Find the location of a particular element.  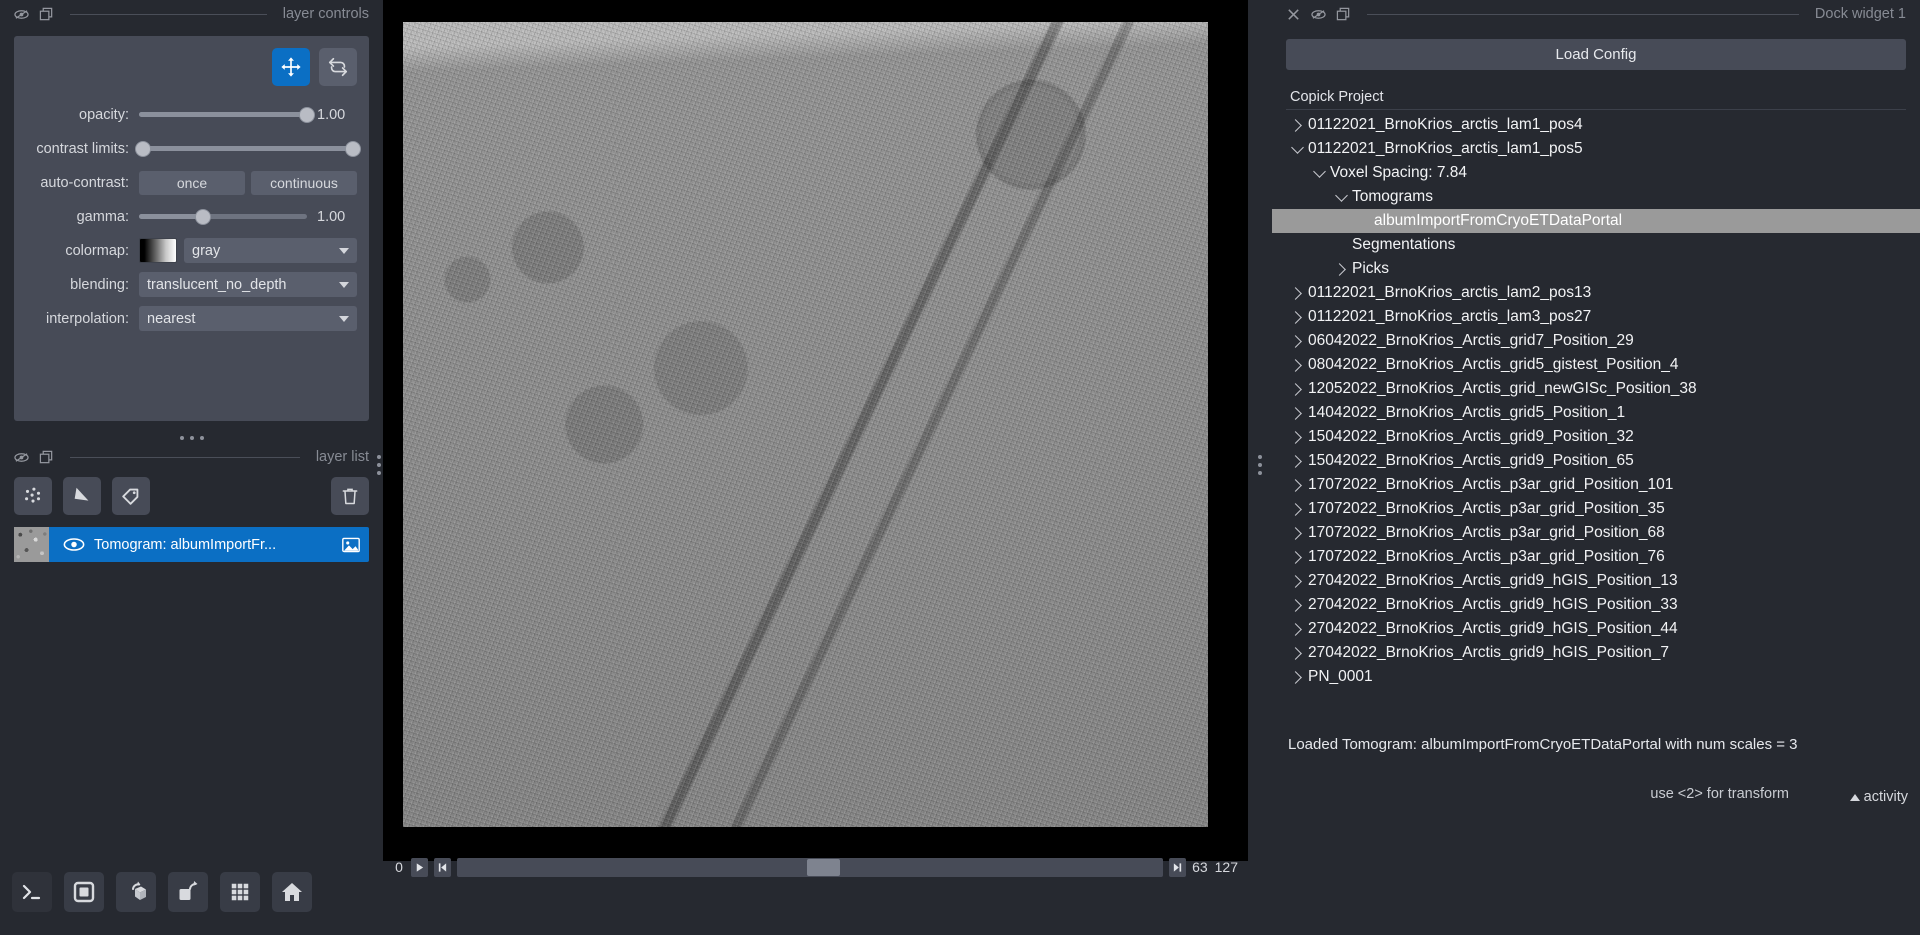

opacity-slider-handle is located at coordinates (307, 114).